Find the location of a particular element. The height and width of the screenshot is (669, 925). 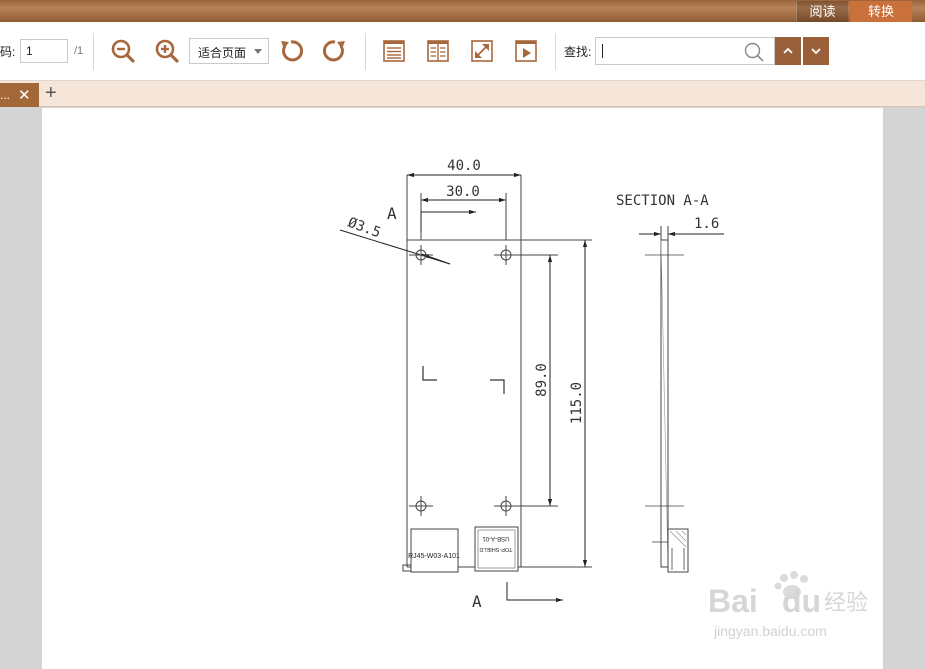

watermark-url: jingyan.baidu.com is located at coordinates (770, 631).